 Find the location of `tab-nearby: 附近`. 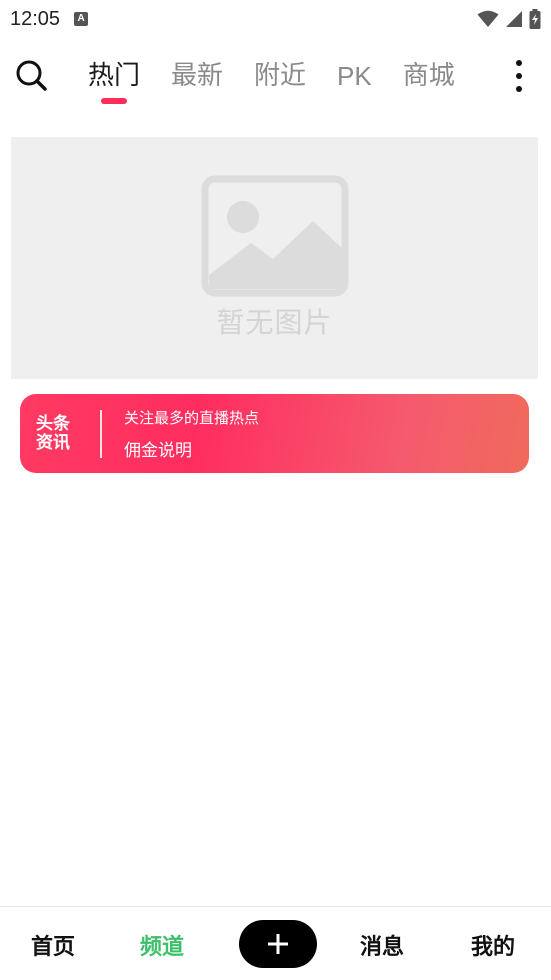

tab-nearby: 附近 is located at coordinates (280, 76).